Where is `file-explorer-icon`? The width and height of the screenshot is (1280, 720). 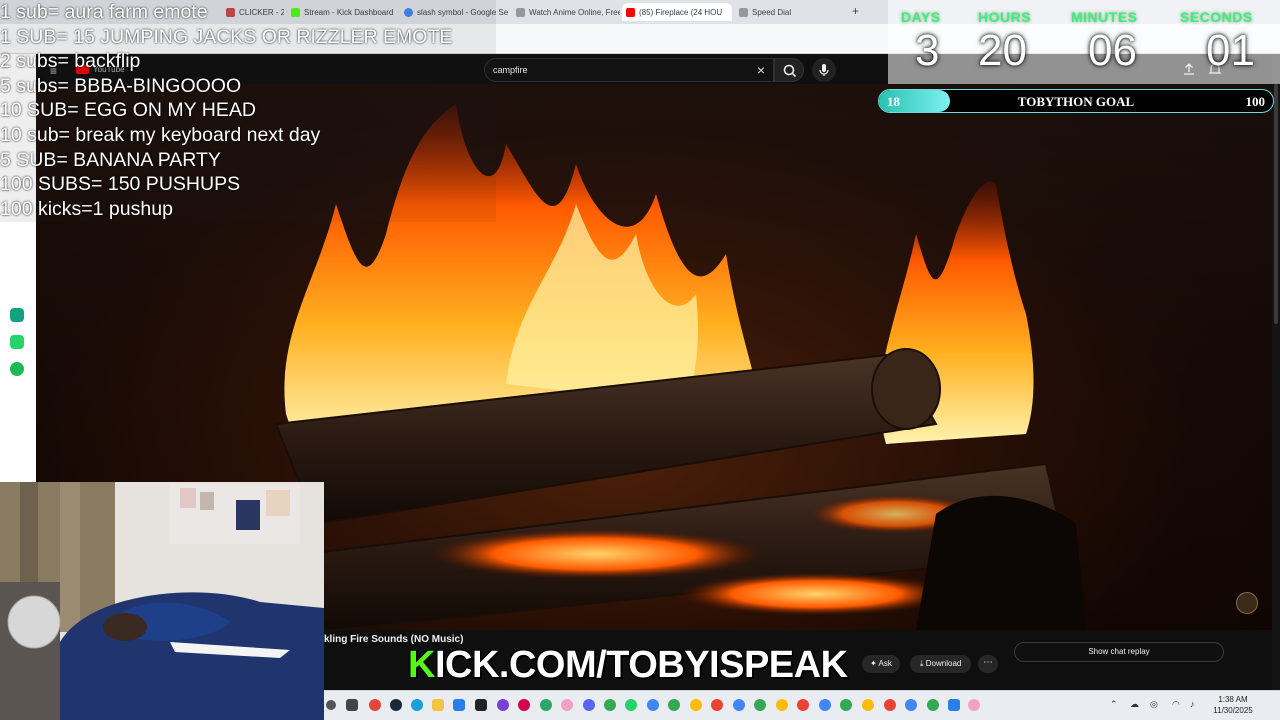
file-explorer-icon is located at coordinates (438, 705).